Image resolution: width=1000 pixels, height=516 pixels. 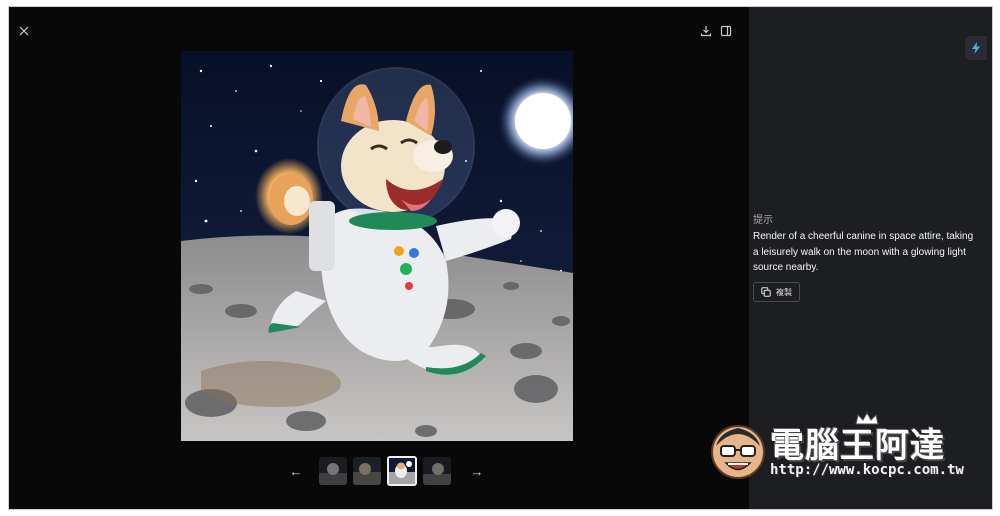 What do you see at coordinates (784, 292) in the screenshot?
I see `copy-label: 複製` at bounding box center [784, 292].